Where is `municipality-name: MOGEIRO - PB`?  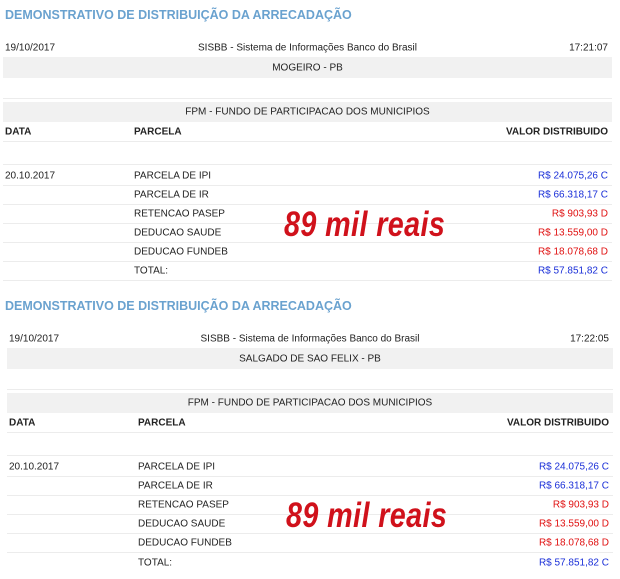 municipality-name: MOGEIRO - PB is located at coordinates (307, 67).